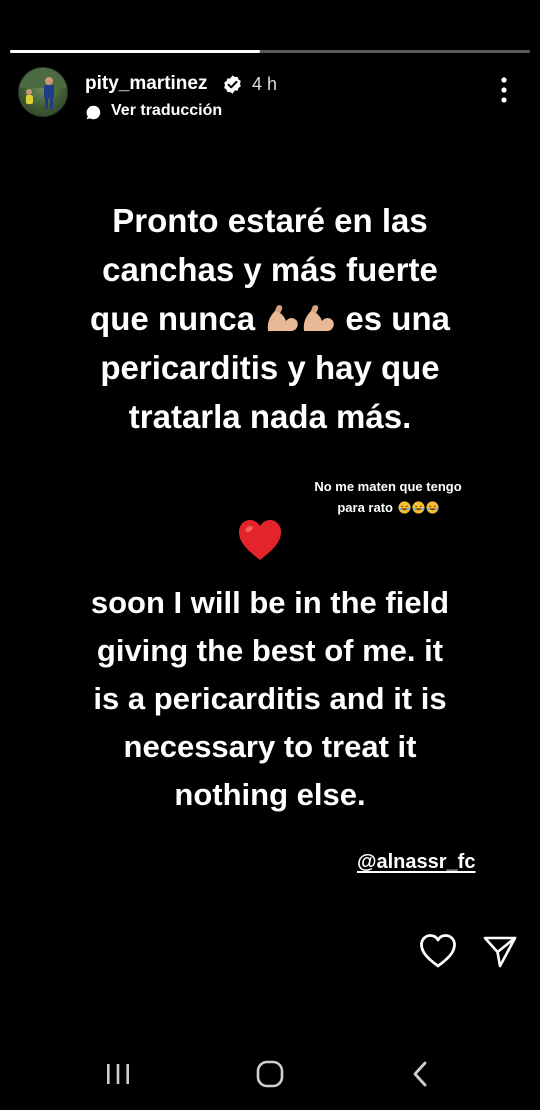 The width and height of the screenshot is (540, 1110). Describe the element at coordinates (260, 540) in the screenshot. I see `red-heart-emoji` at that location.